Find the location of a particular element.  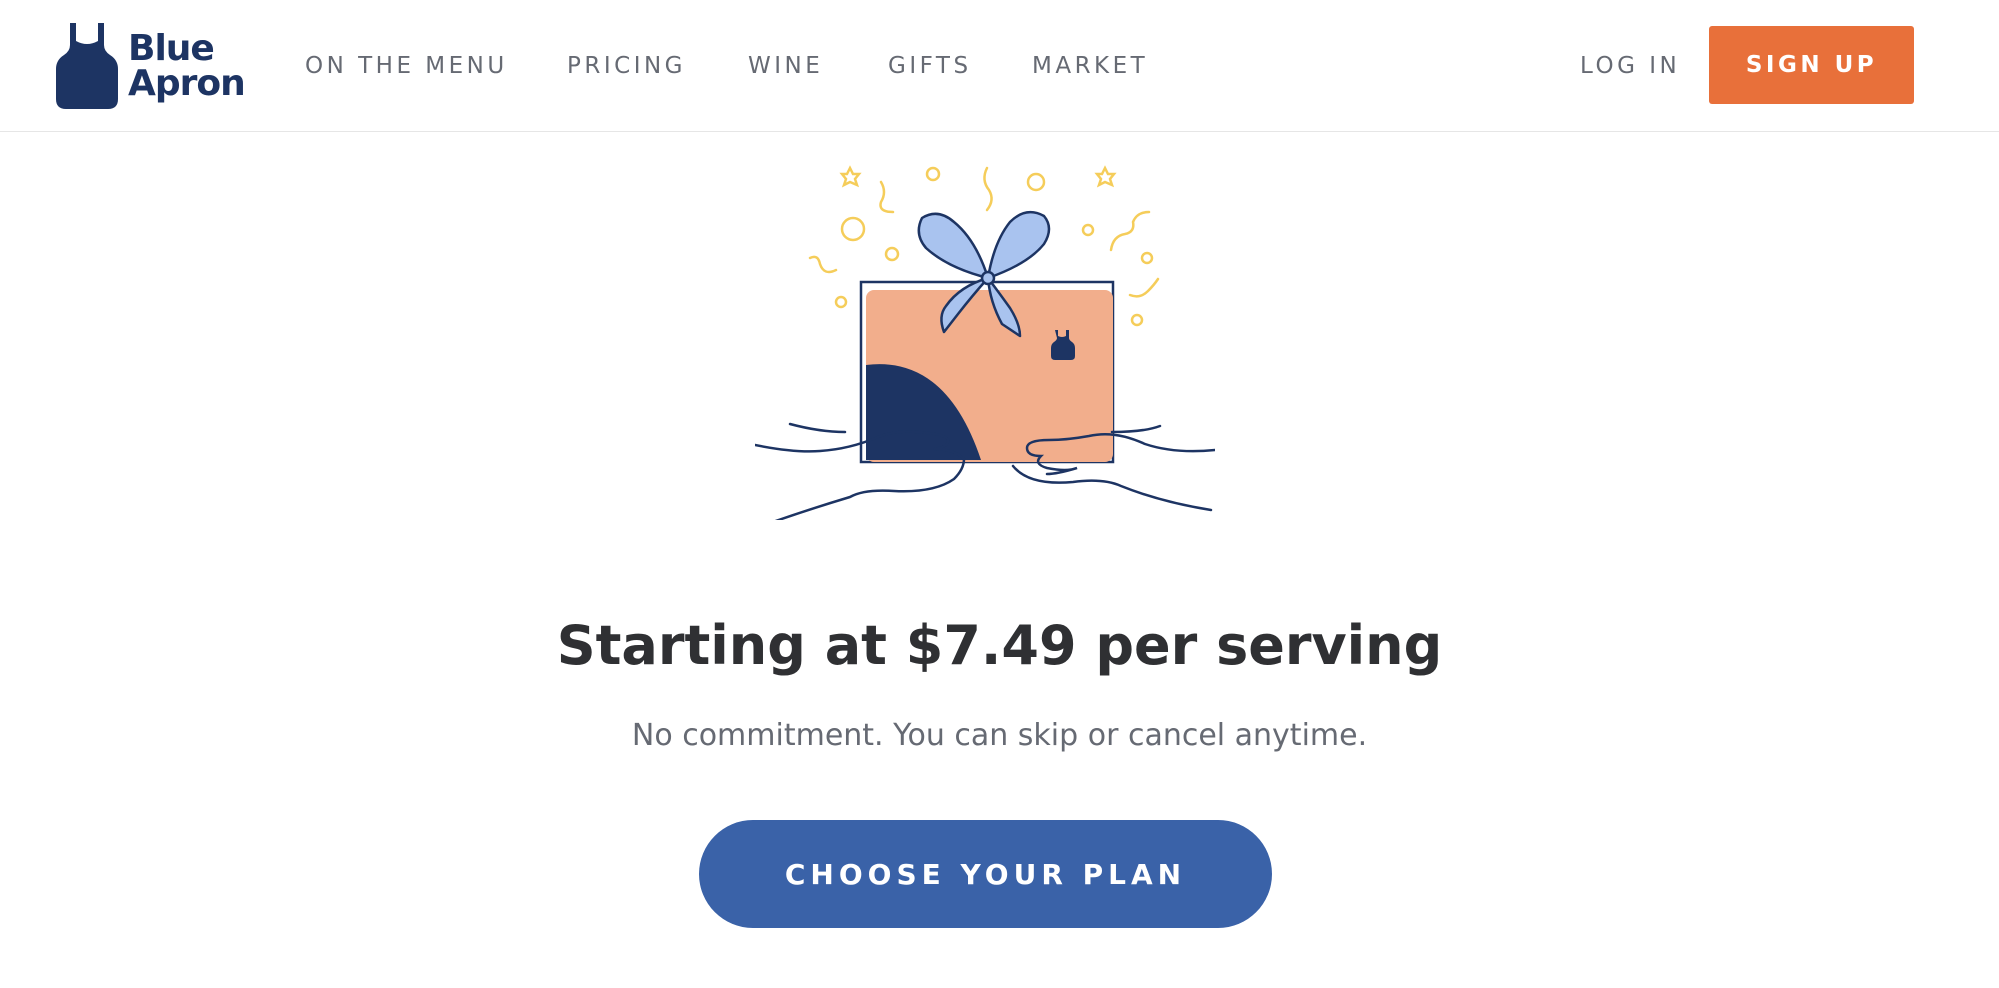

logo-wordmark: Blue Apron is located at coordinates (187, 66).